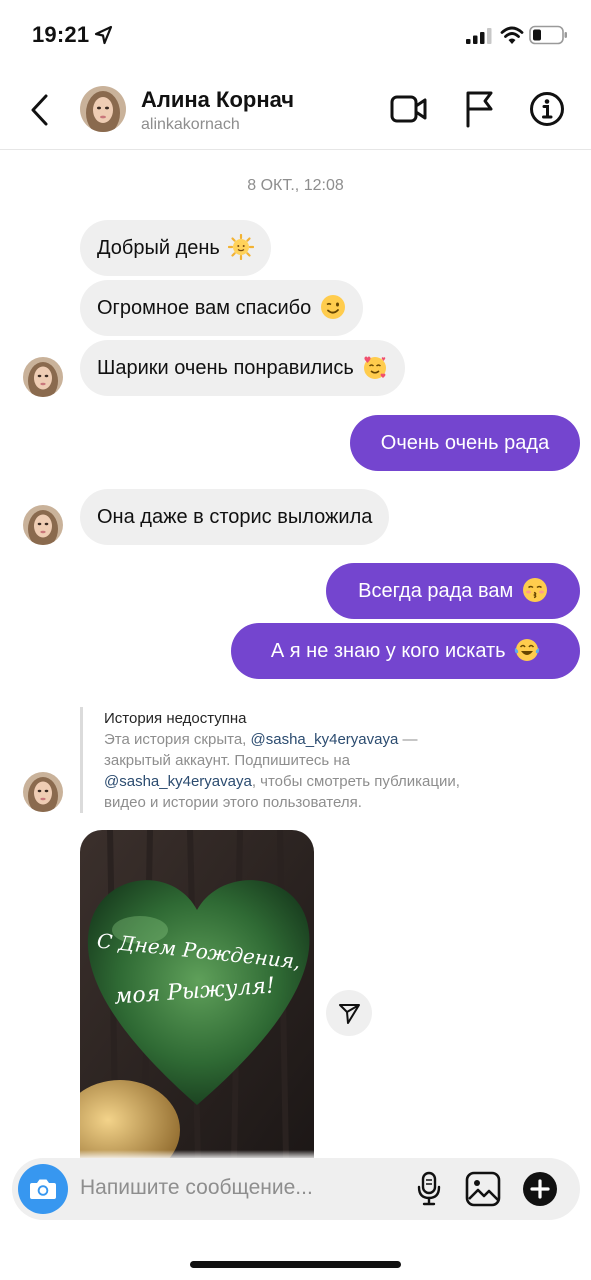 The height and width of the screenshot is (1280, 591). I want to click on message-text: А я не знаю у кого искать, so click(388, 651).